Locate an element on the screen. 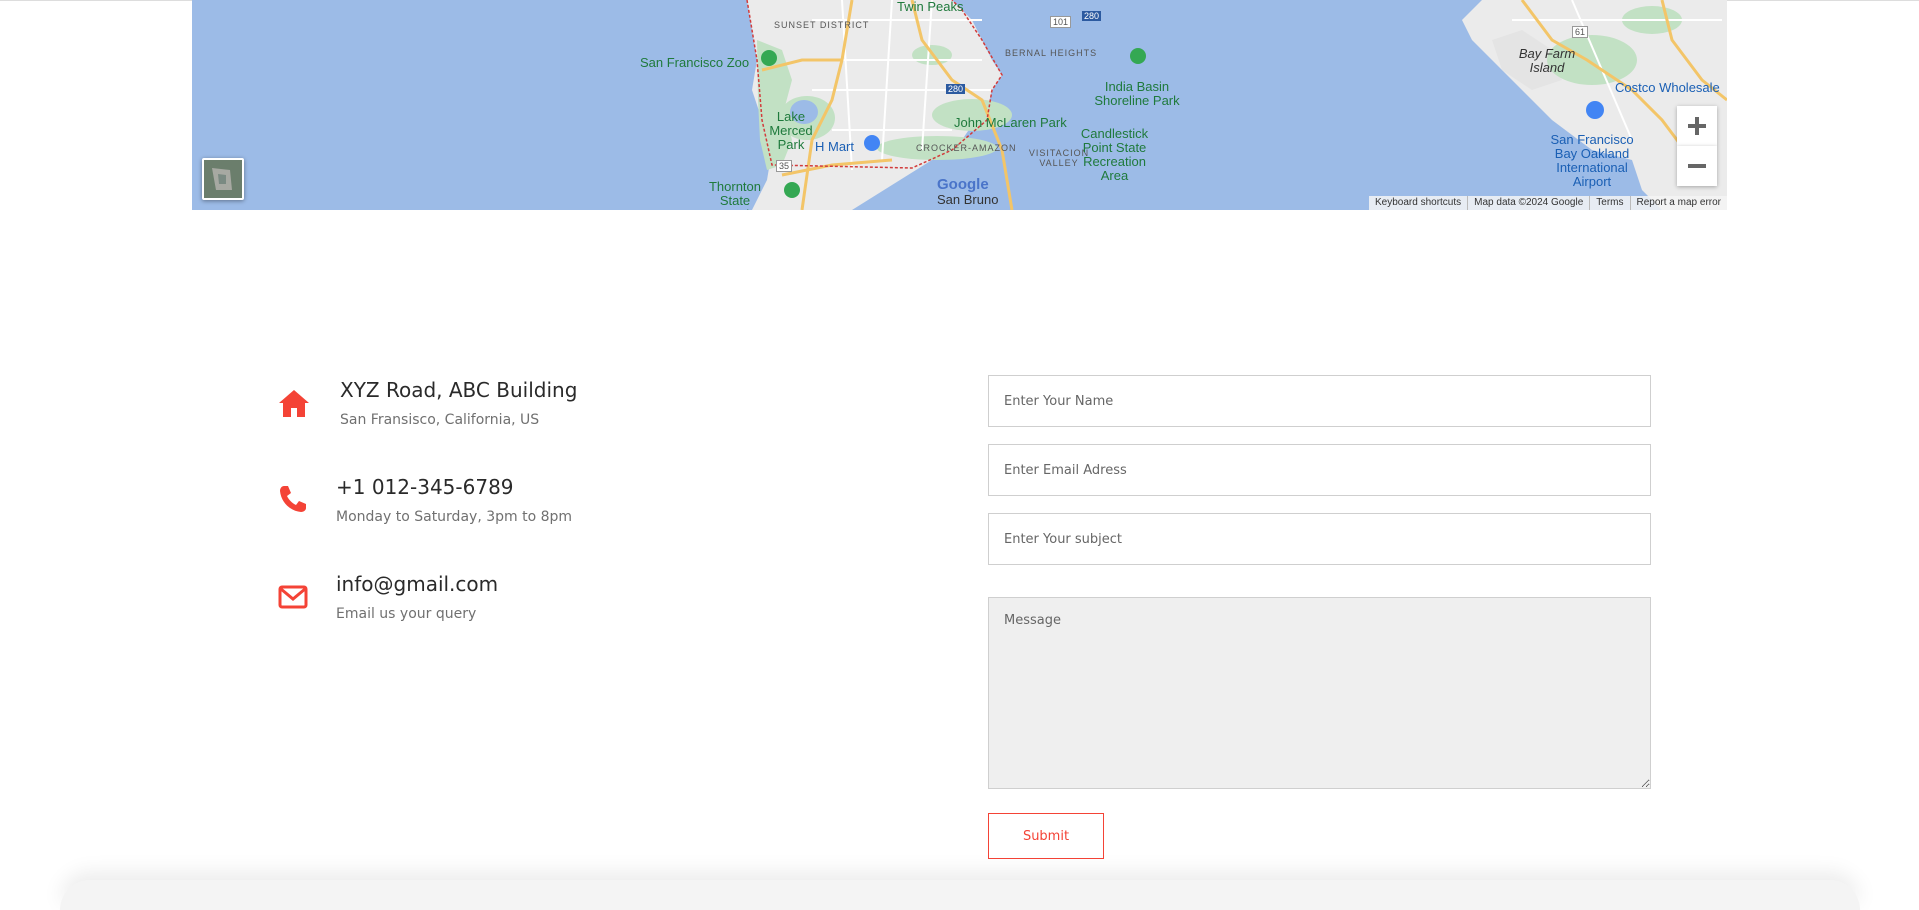  map-data-text: Map data ©2024 Google is located at coordinates (1528, 203).